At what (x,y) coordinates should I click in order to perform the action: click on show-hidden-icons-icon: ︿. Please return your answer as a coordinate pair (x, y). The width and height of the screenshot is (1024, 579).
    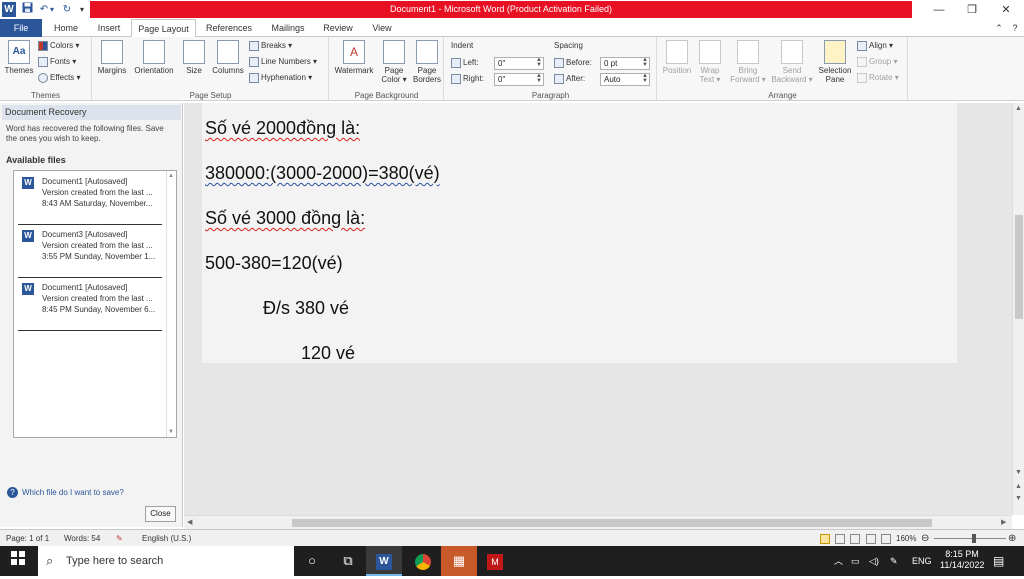
    Looking at the image, I should click on (838, 561).